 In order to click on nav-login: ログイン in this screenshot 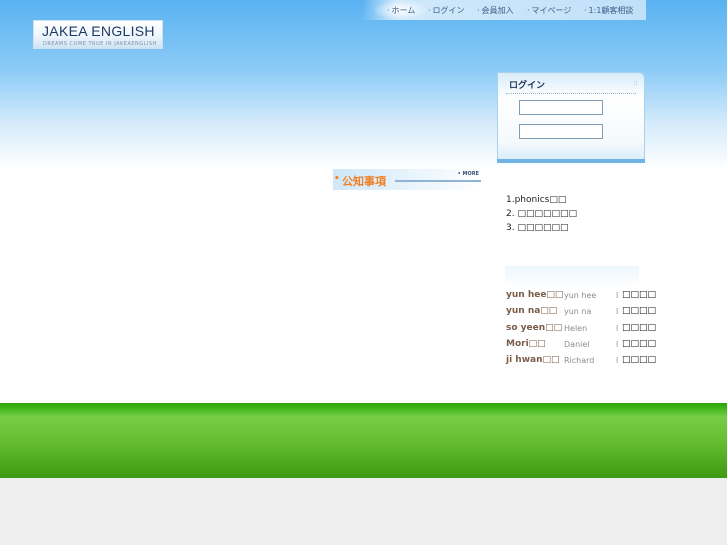, I will do `click(446, 10)`.